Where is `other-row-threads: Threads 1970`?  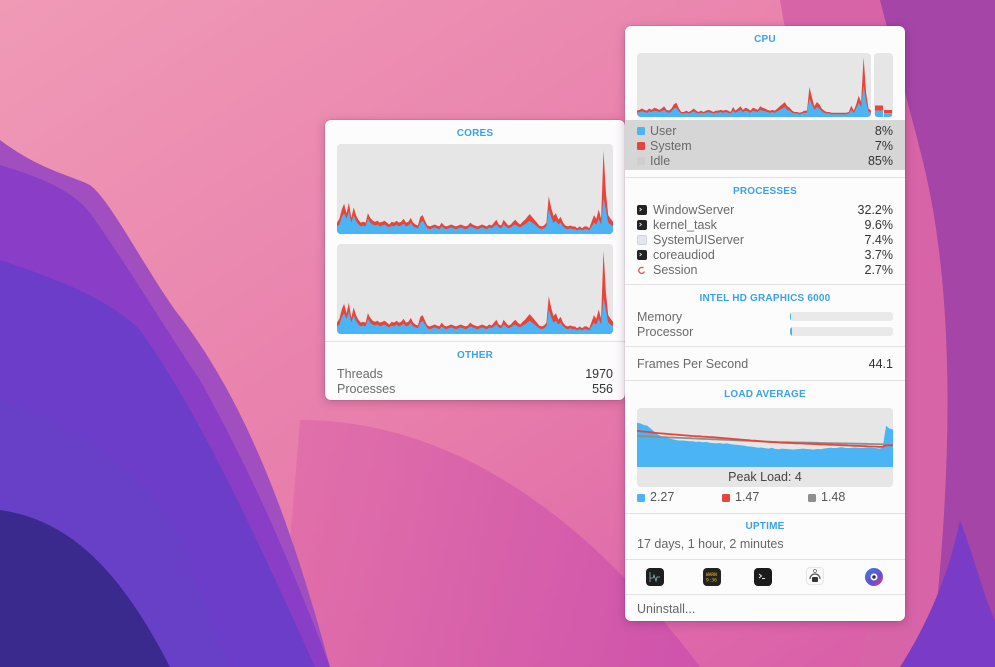 other-row-threads: Threads 1970 is located at coordinates (475, 373).